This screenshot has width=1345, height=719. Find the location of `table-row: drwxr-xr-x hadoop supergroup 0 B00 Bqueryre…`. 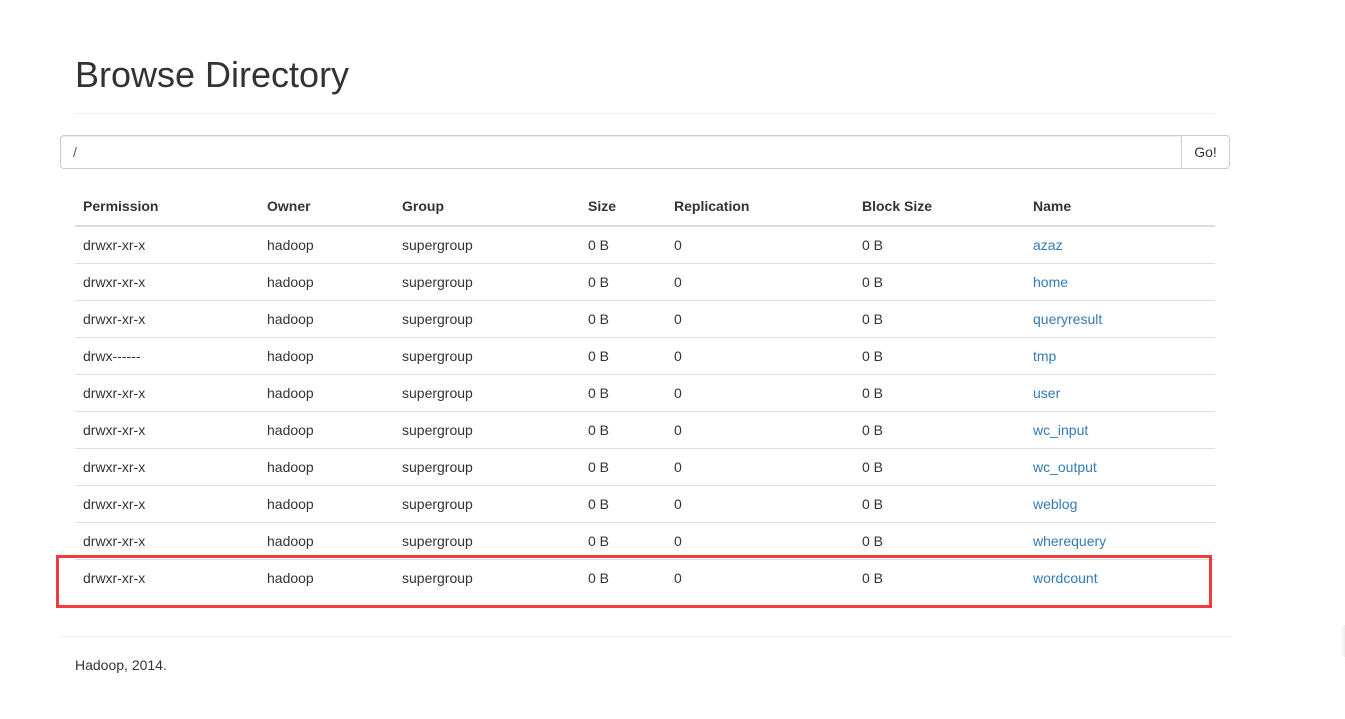

table-row: drwxr-xr-x hadoop supergroup 0 B00 Bqueryre… is located at coordinates (645, 319).